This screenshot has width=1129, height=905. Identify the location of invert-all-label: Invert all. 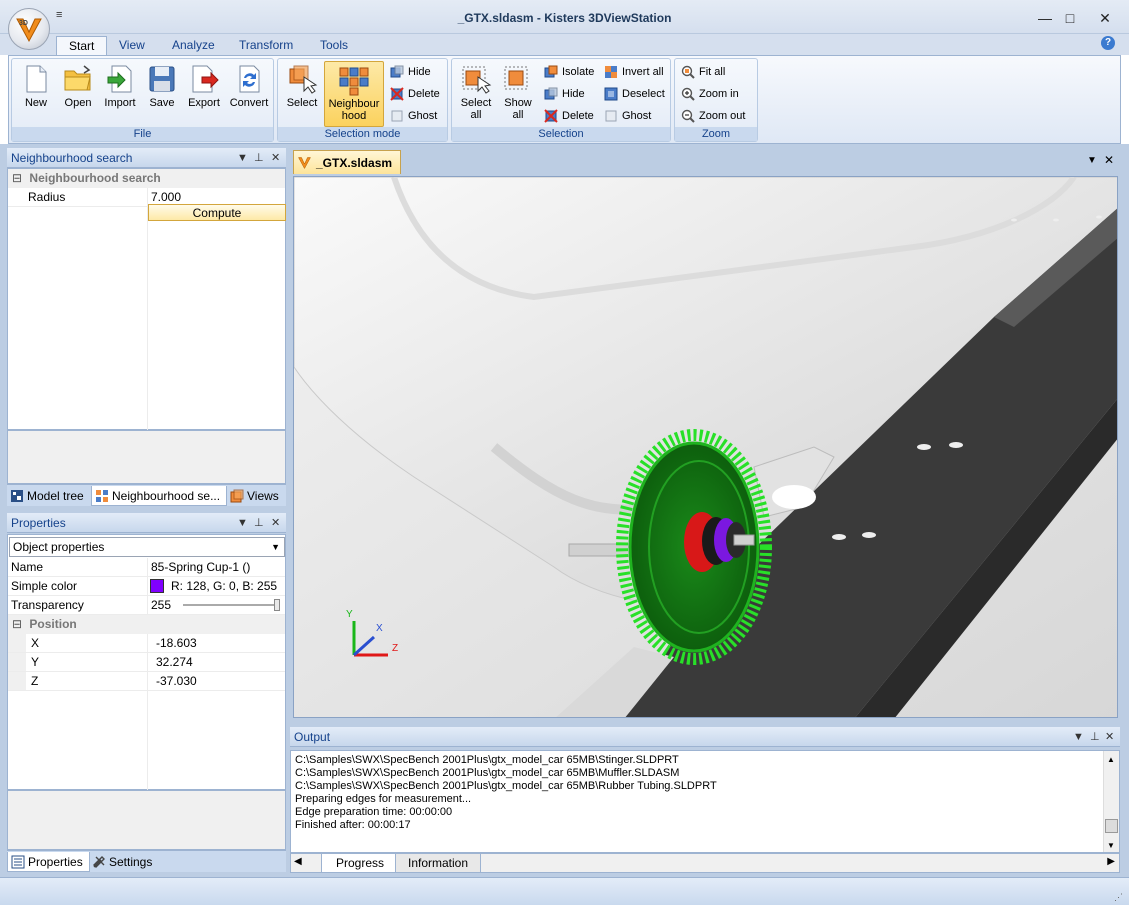
(643, 72).